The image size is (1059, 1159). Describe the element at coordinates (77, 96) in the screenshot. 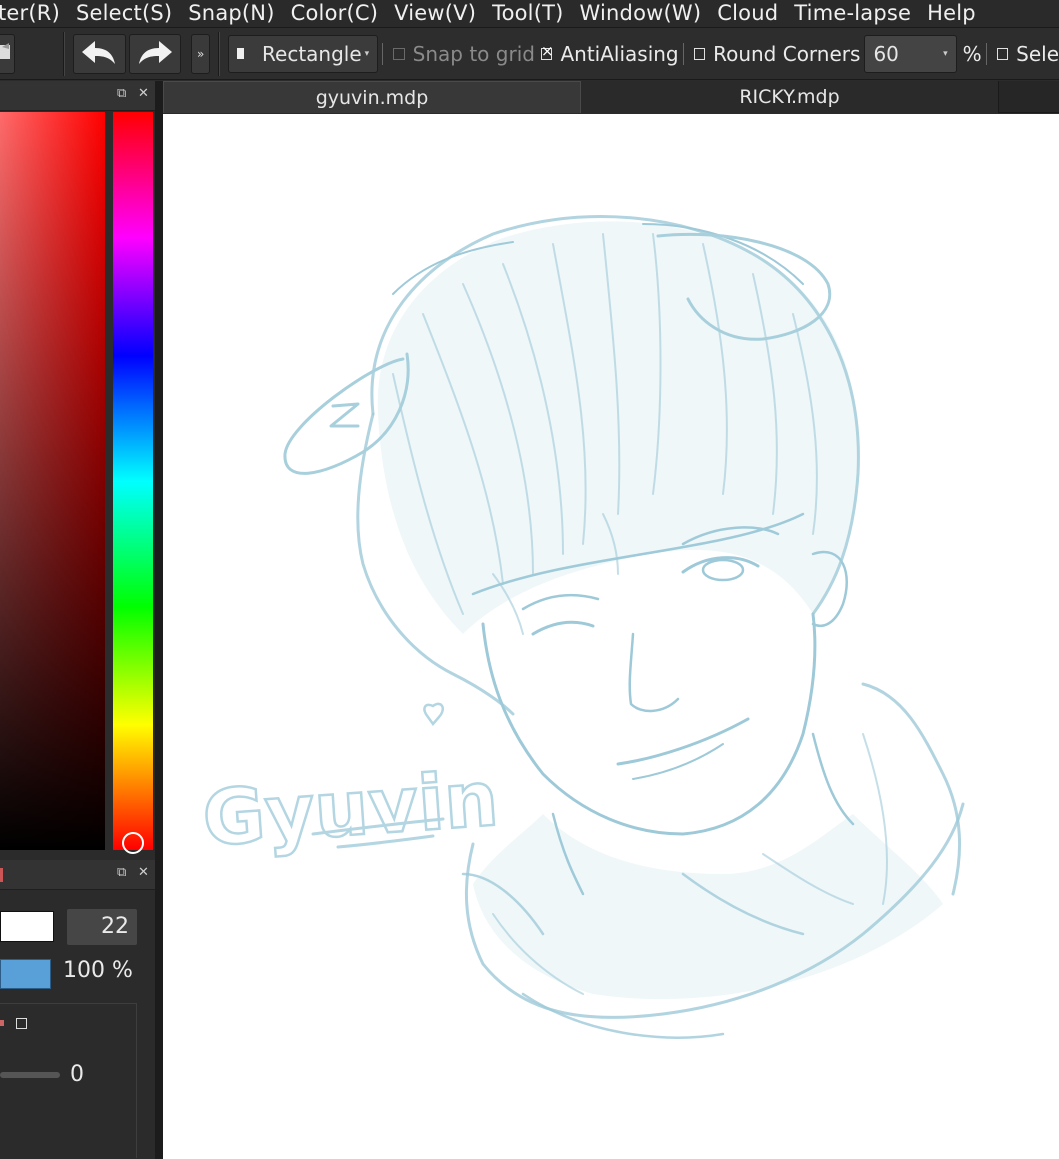

I see `color-panel-header: ⧉ ✕` at that location.